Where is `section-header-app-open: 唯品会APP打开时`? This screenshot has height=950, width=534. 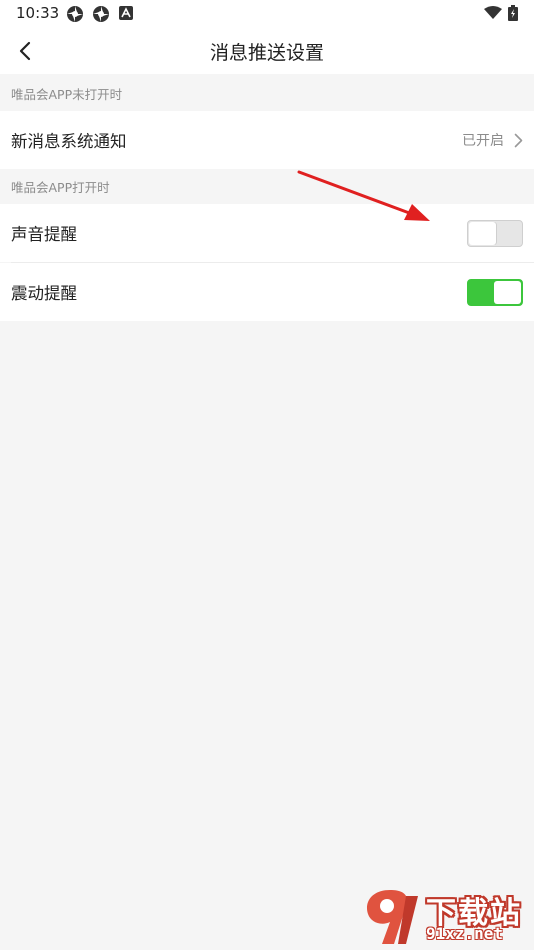 section-header-app-open: 唯品会APP打开时 is located at coordinates (267, 188).